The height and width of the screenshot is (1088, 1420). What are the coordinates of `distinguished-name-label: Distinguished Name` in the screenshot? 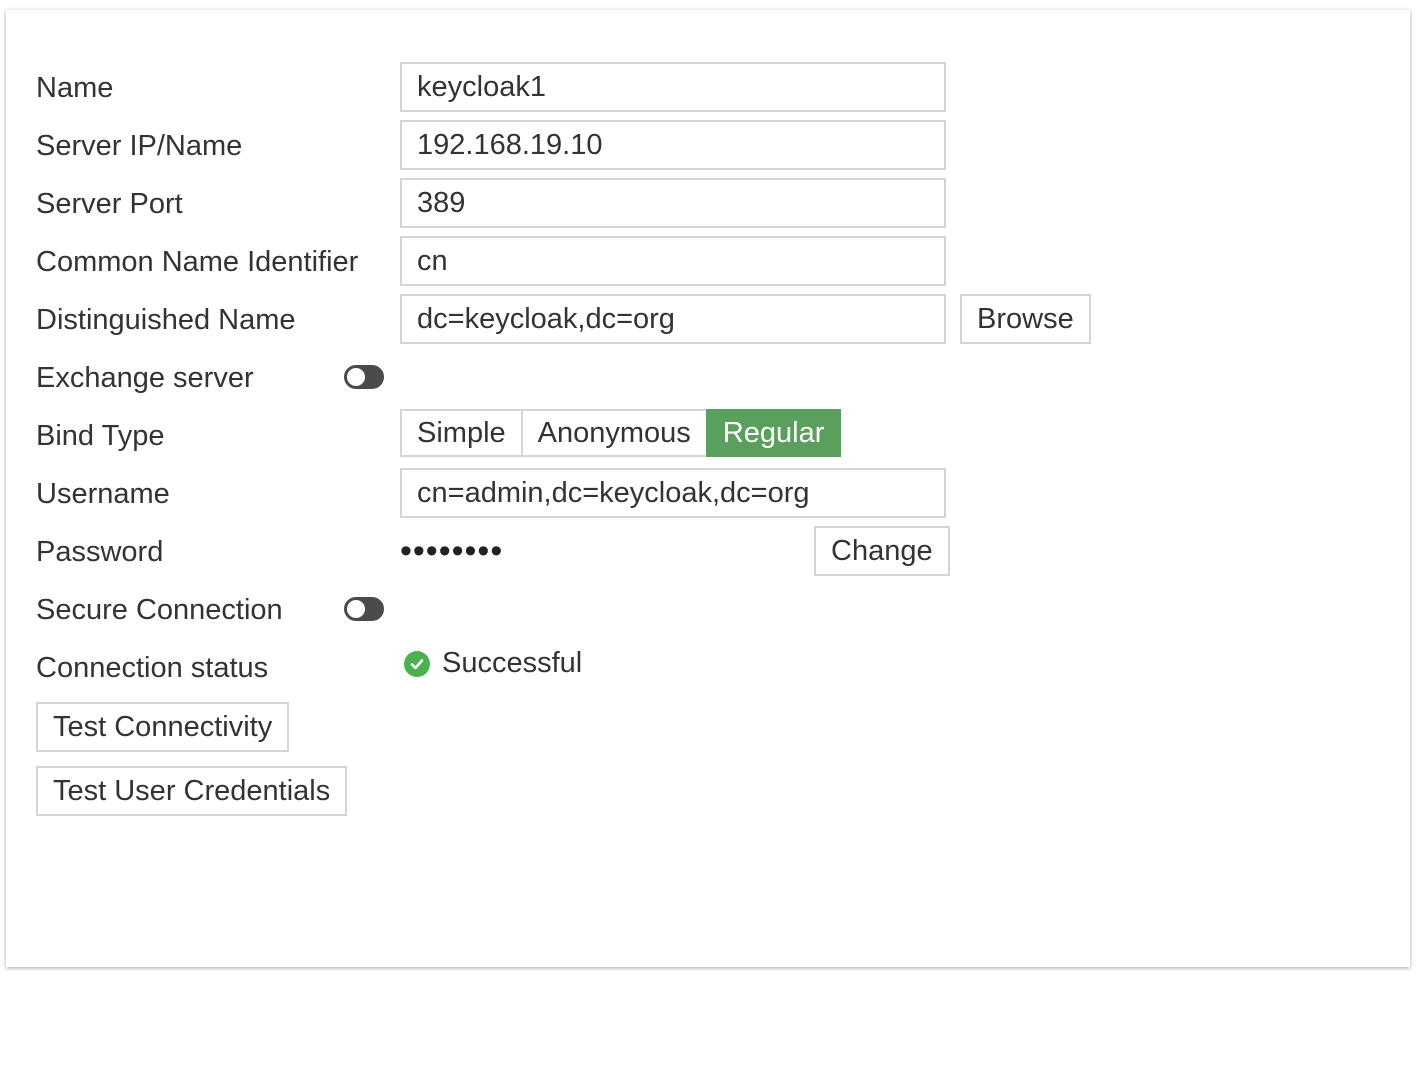 It's located at (166, 319).